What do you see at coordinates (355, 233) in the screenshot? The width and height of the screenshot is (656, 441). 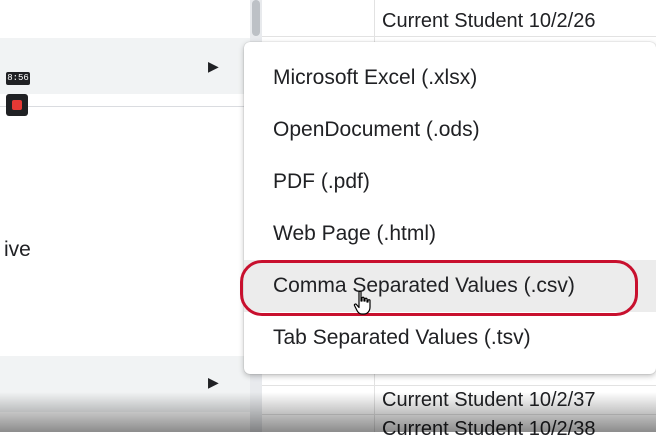 I see `menu-item-label: Web Page (.html)` at bounding box center [355, 233].